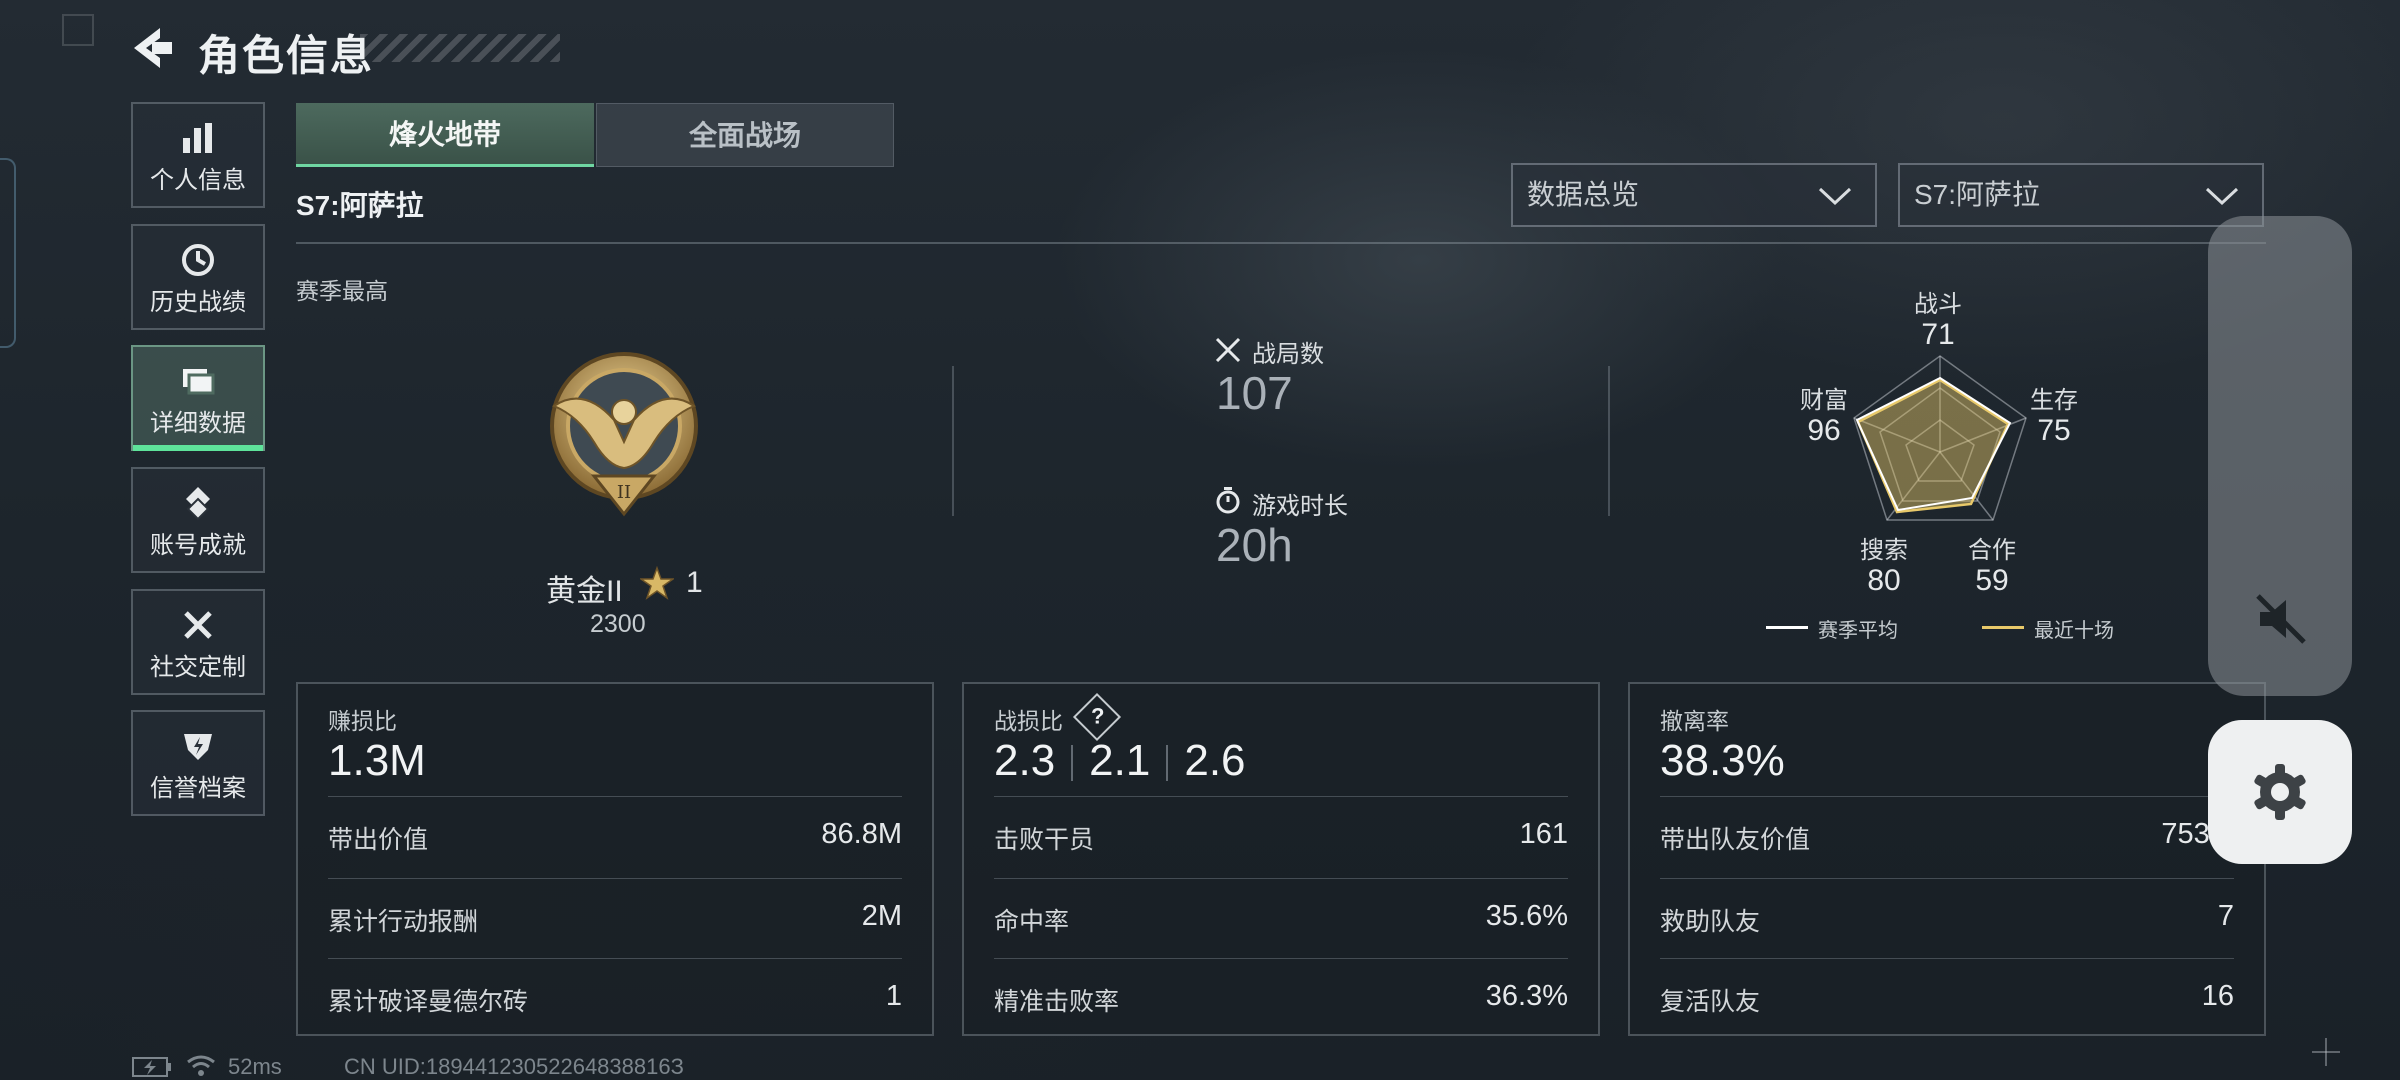 This screenshot has height=1080, width=2400. Describe the element at coordinates (198, 788) in the screenshot. I see `sidebar-item-label: 信誉档案` at that location.